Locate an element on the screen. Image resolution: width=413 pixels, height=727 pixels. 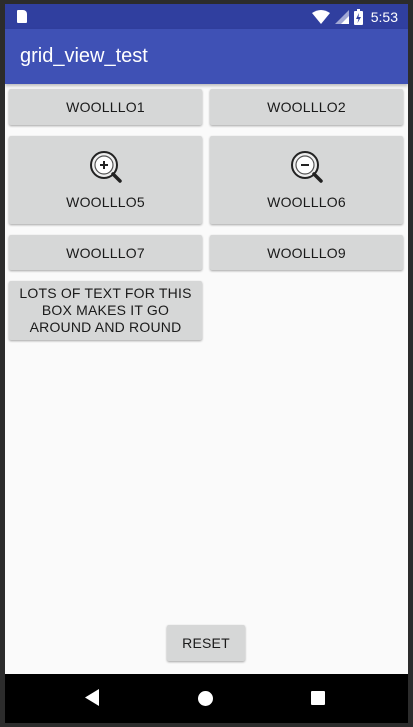
grid-button-woolllo7: WOOLLLO7 is located at coordinates (105, 252).